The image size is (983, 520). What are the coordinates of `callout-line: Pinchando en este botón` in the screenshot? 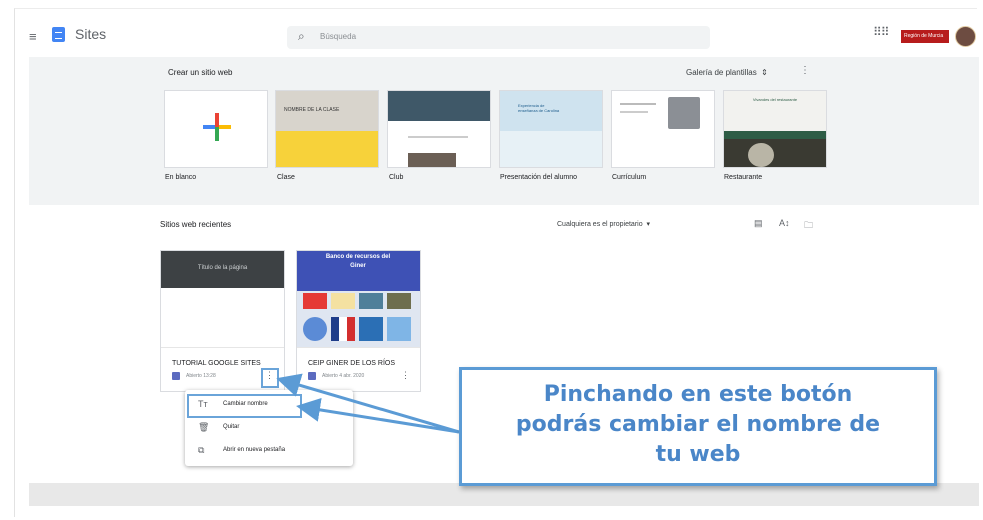 It's located at (698, 394).